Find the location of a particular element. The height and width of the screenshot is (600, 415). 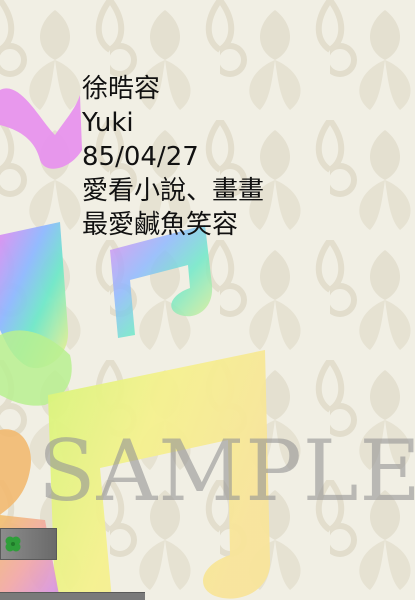

sample-watermark: SAMPLE is located at coordinates (226, 471).